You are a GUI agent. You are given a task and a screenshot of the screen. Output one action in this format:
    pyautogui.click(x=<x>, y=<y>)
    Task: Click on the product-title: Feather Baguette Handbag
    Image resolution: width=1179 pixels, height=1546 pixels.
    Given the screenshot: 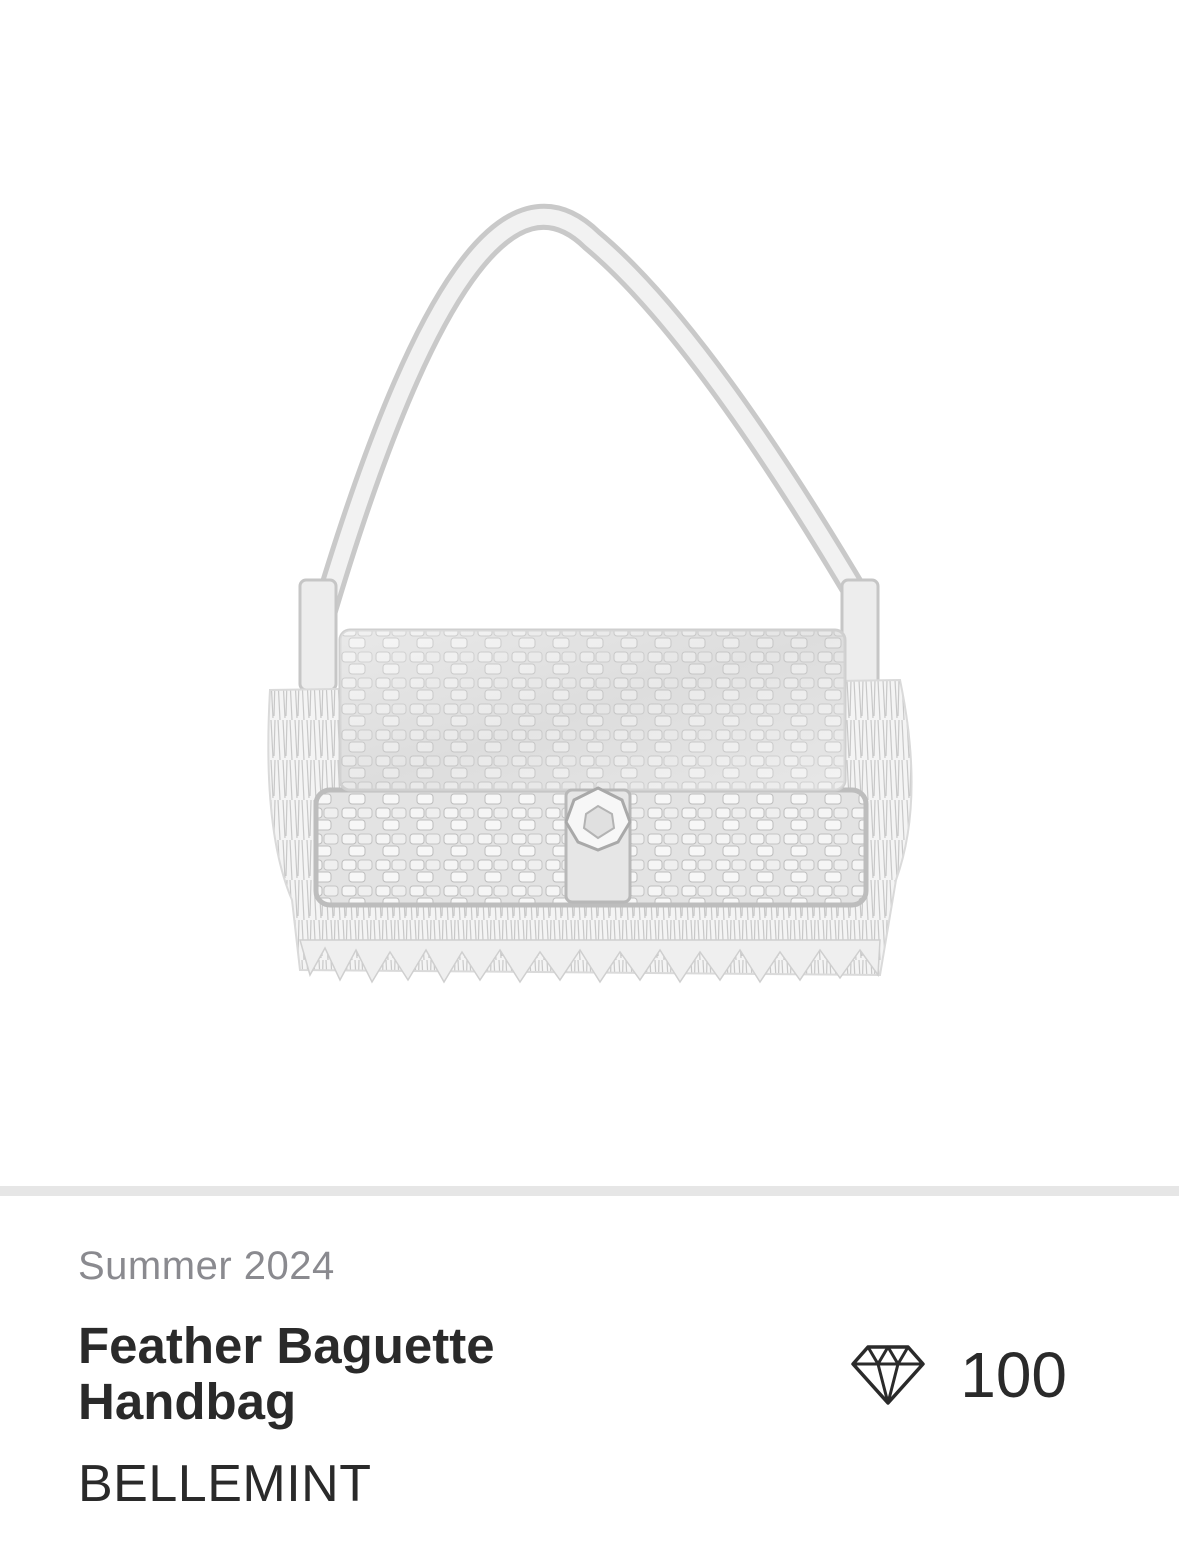 What is the action you would take?
    pyautogui.click(x=286, y=1373)
    